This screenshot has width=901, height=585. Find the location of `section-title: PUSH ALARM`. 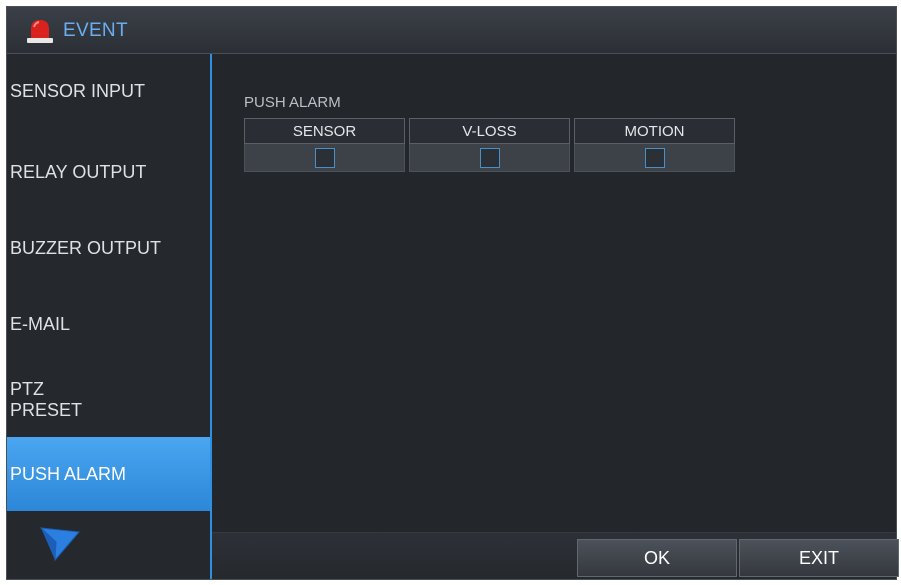

section-title: PUSH ALARM is located at coordinates (292, 102).